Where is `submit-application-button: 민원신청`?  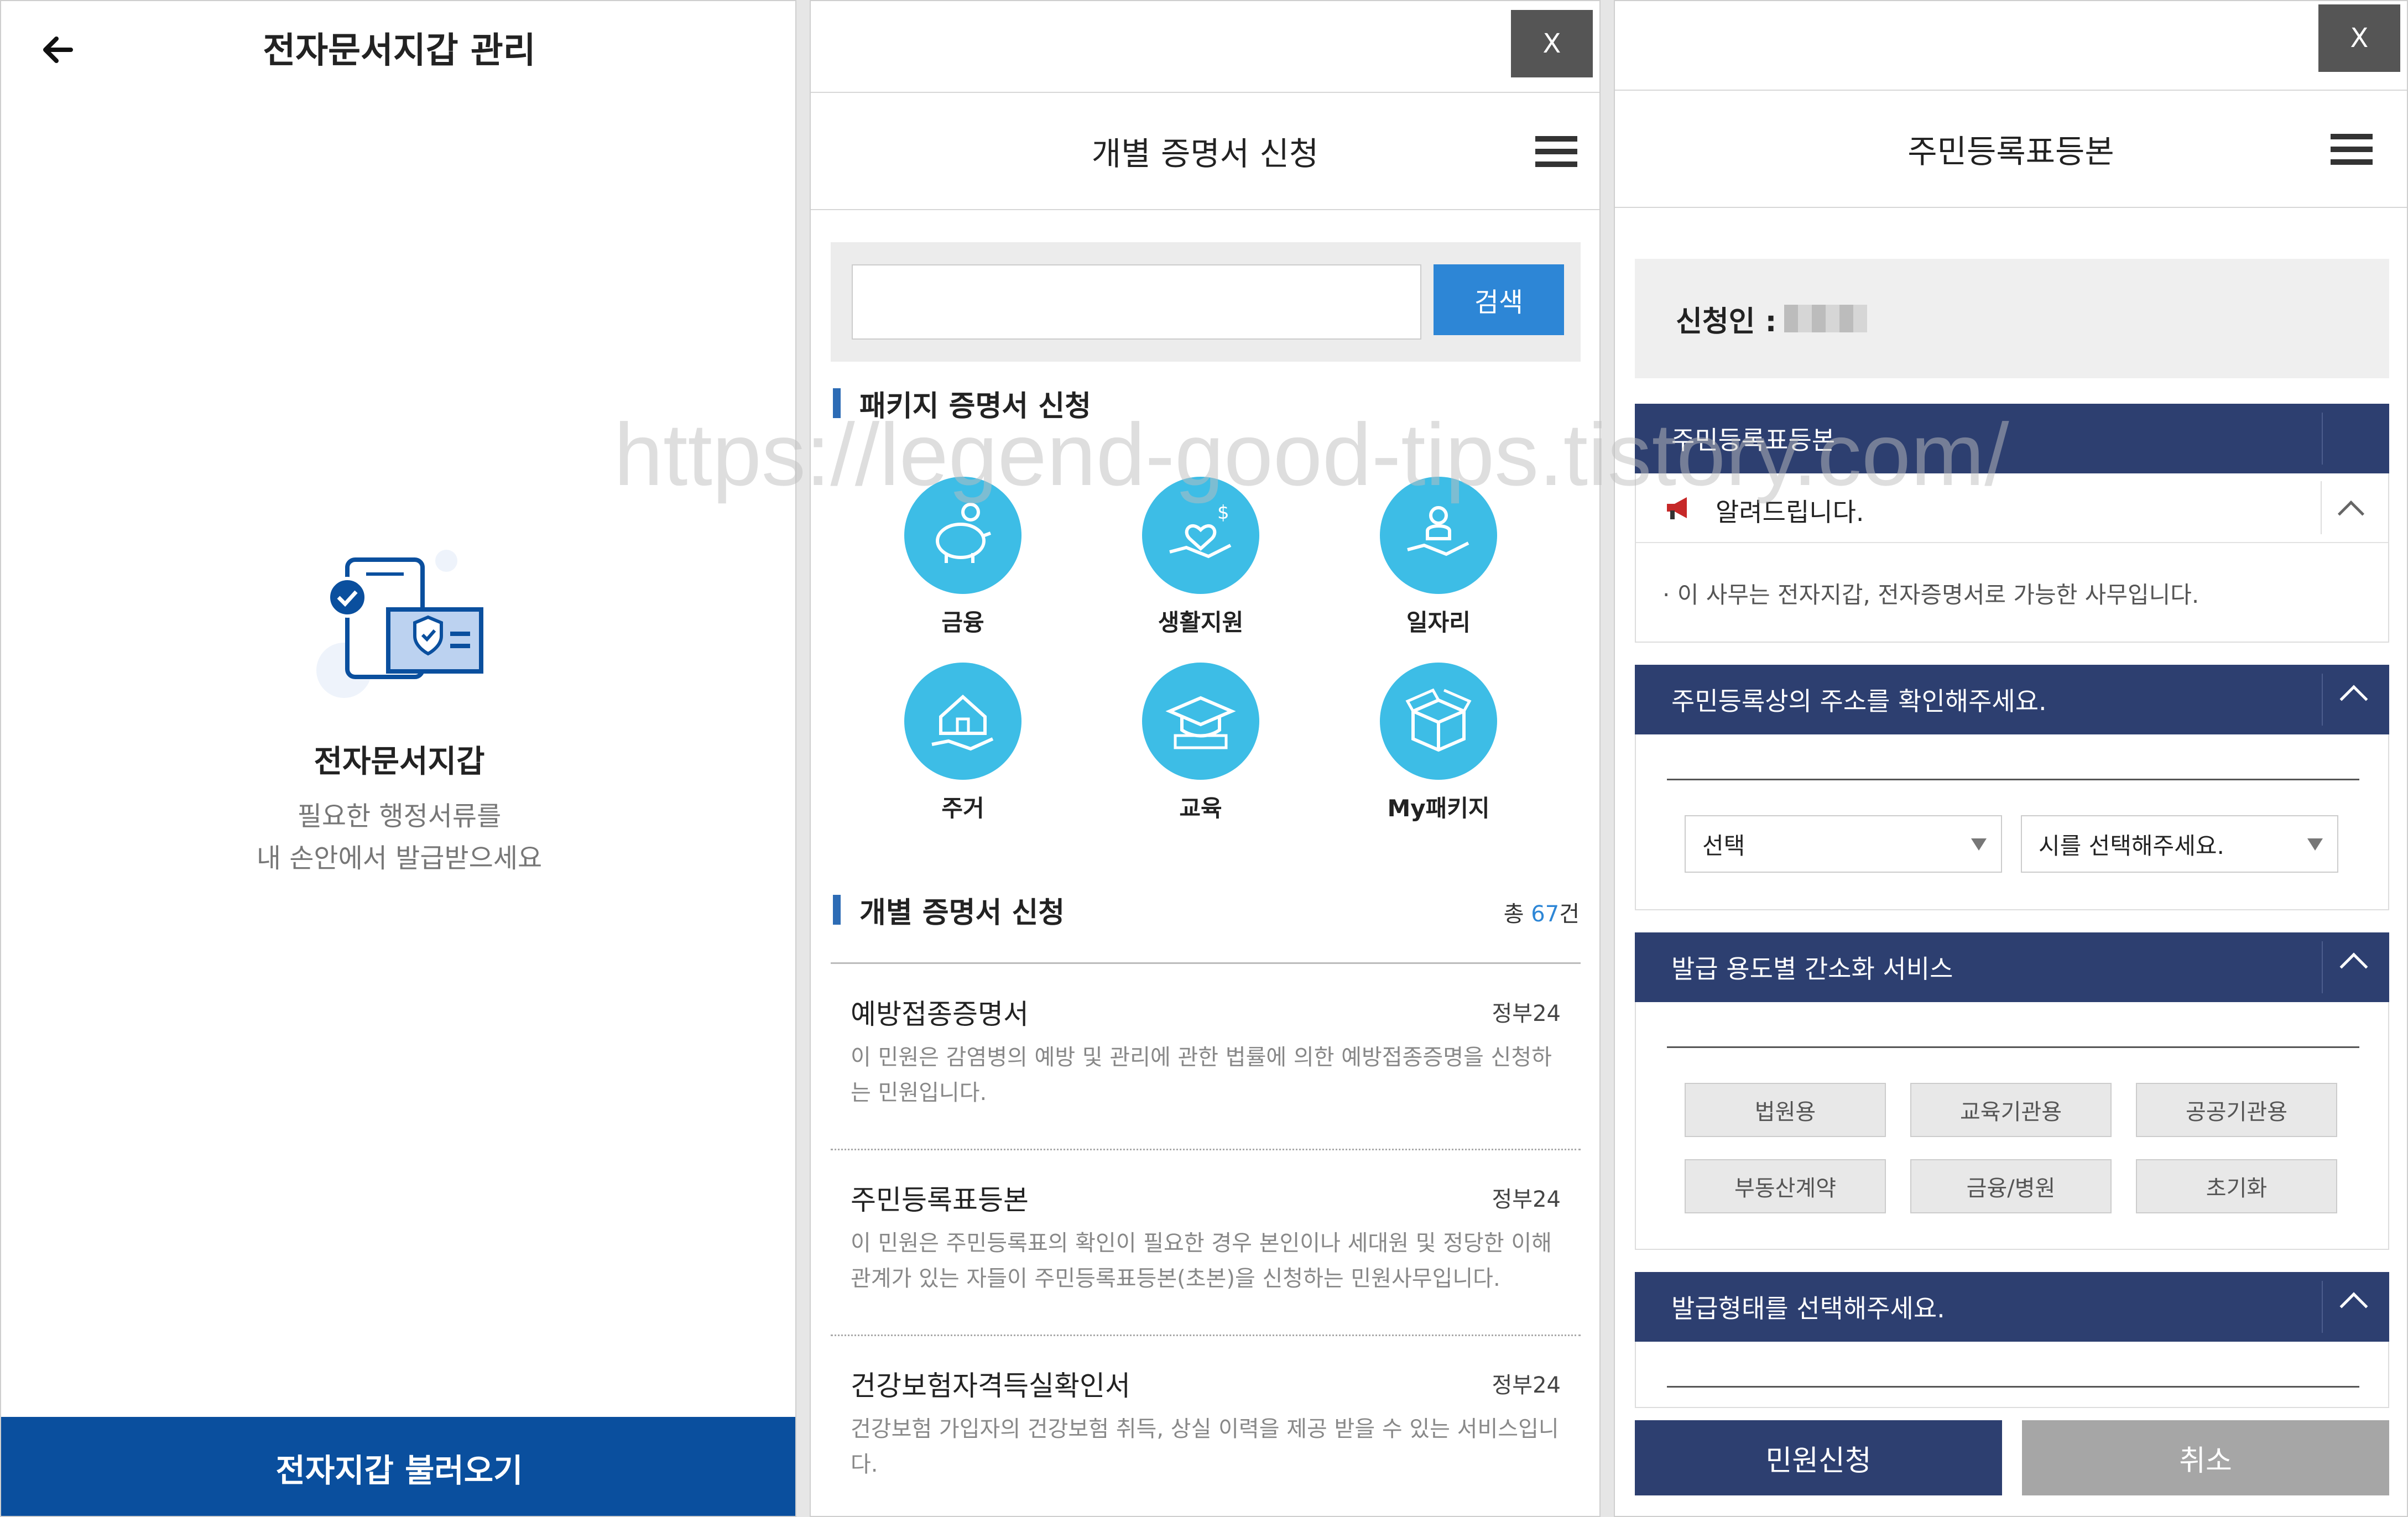
submit-application-button: 민원신청 is located at coordinates (1819, 1457).